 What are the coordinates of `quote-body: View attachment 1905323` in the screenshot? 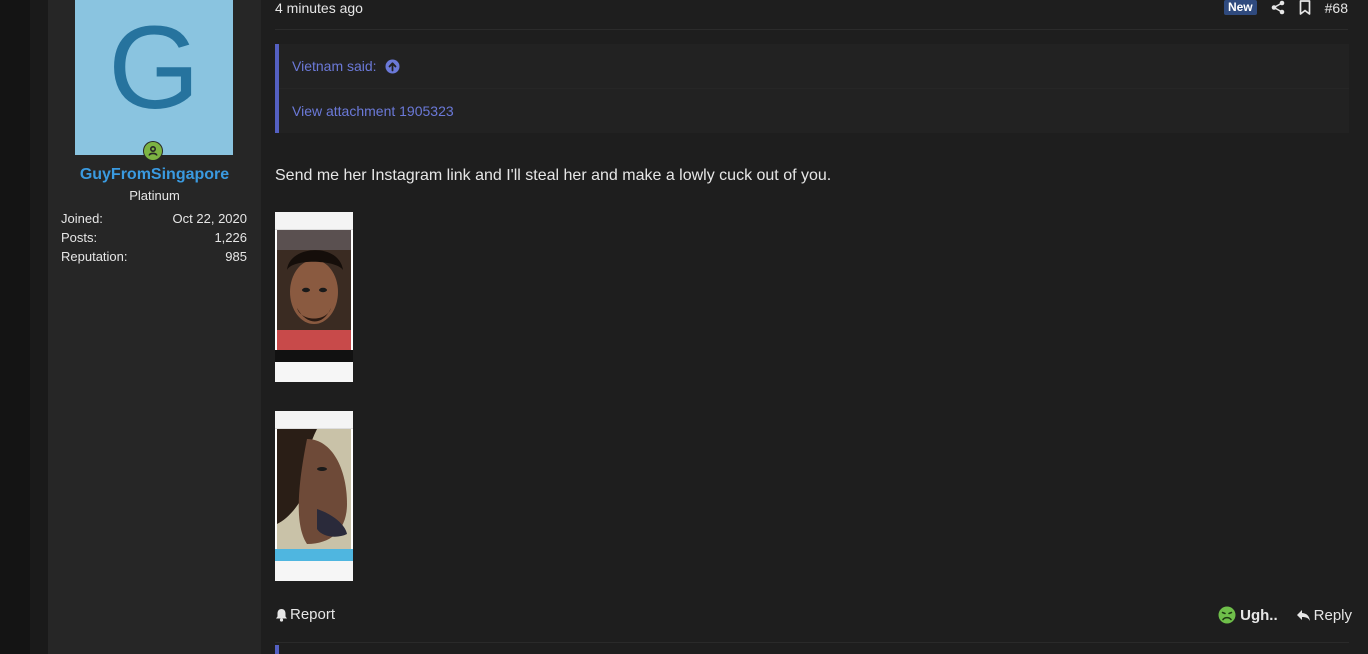 It's located at (814, 111).